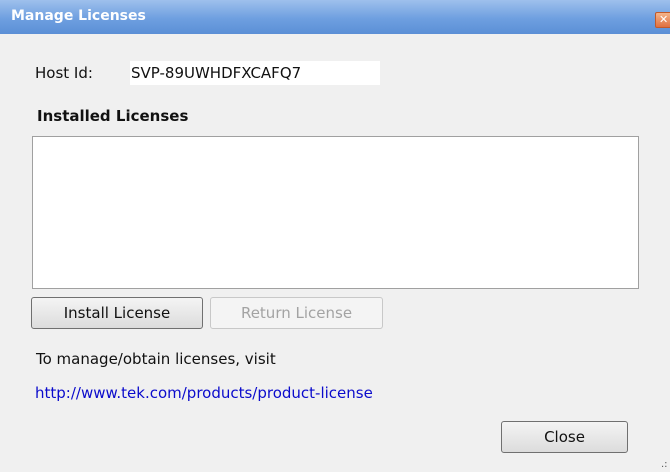  Describe the element at coordinates (335, 17) in the screenshot. I see `title-bar: Manage Licenses ✕` at that location.